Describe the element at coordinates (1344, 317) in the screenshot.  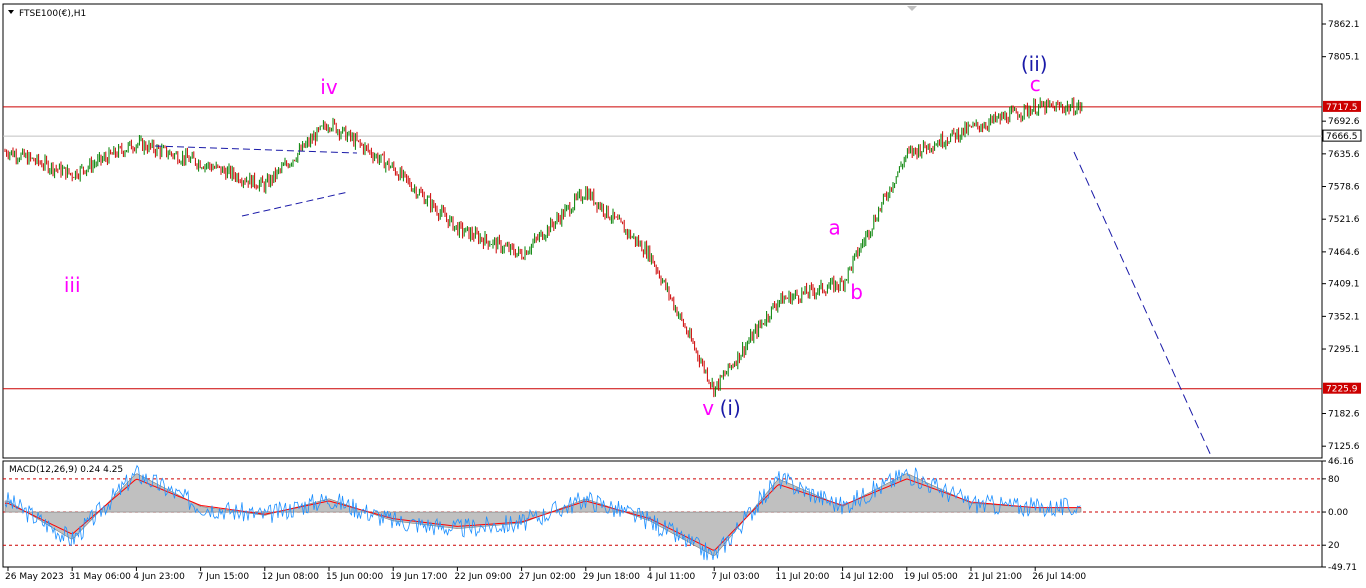
I see `price-tick-label: 7352.1` at that location.